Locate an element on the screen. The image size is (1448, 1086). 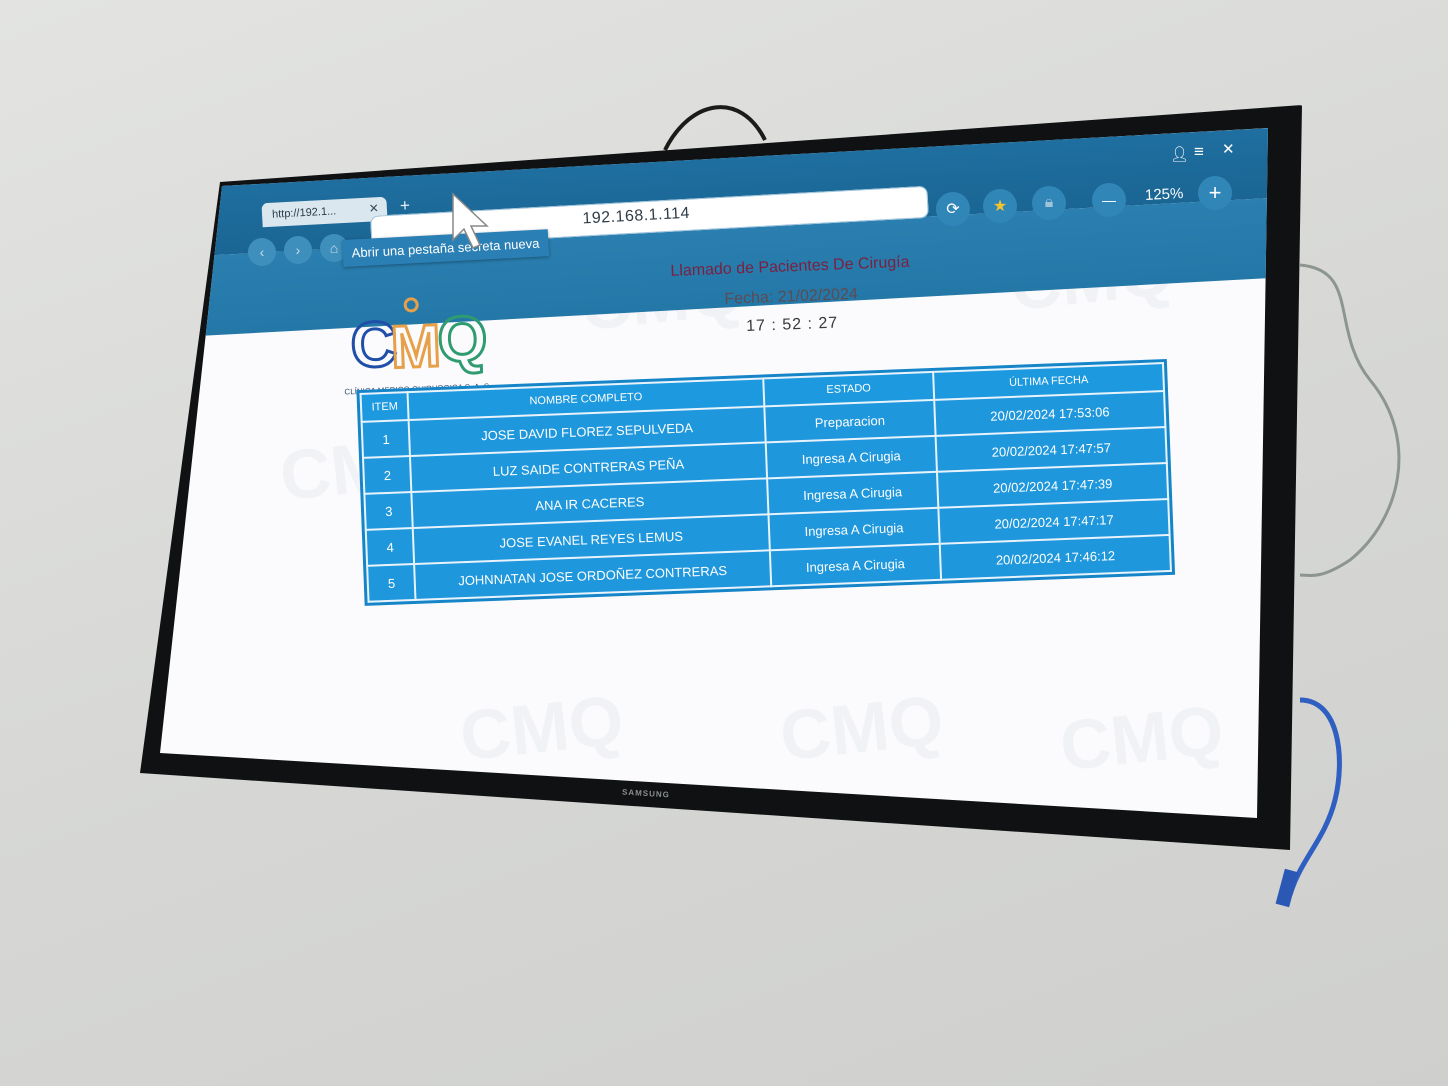
cell-item: 2 is located at coordinates (387, 475).